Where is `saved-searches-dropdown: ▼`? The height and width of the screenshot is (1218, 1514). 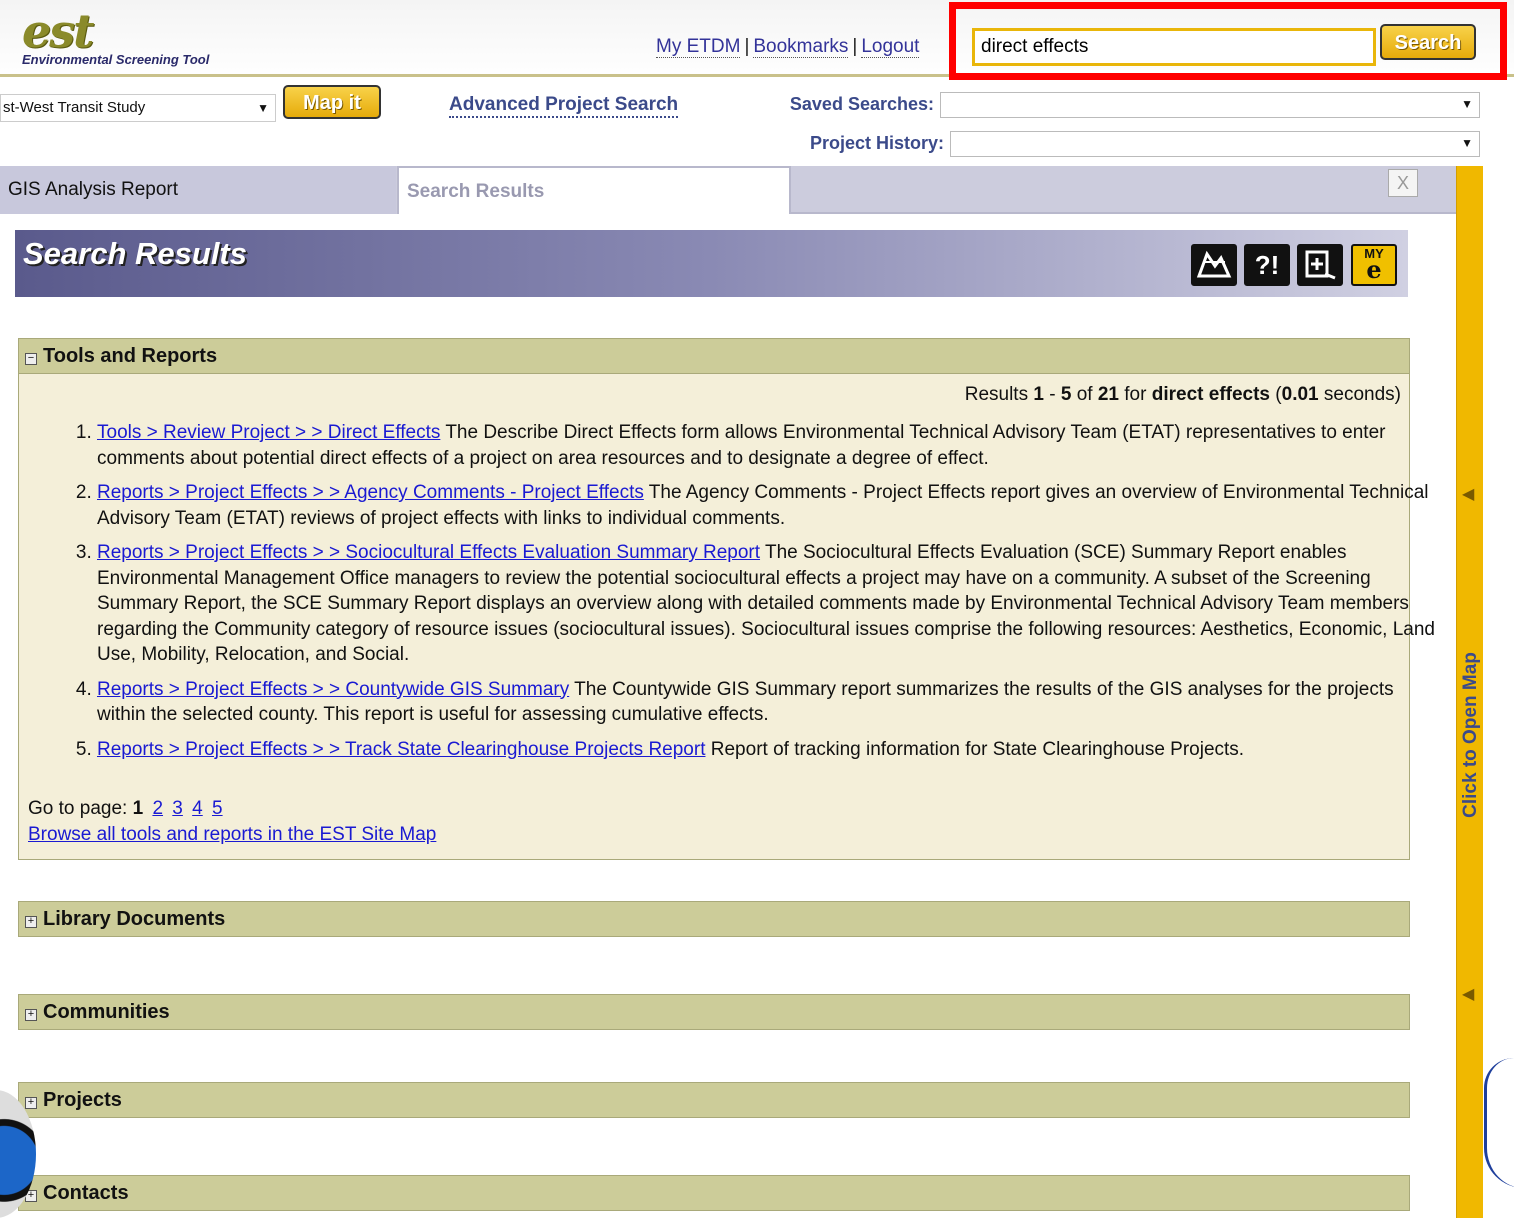
saved-searches-dropdown: ▼ is located at coordinates (1210, 105).